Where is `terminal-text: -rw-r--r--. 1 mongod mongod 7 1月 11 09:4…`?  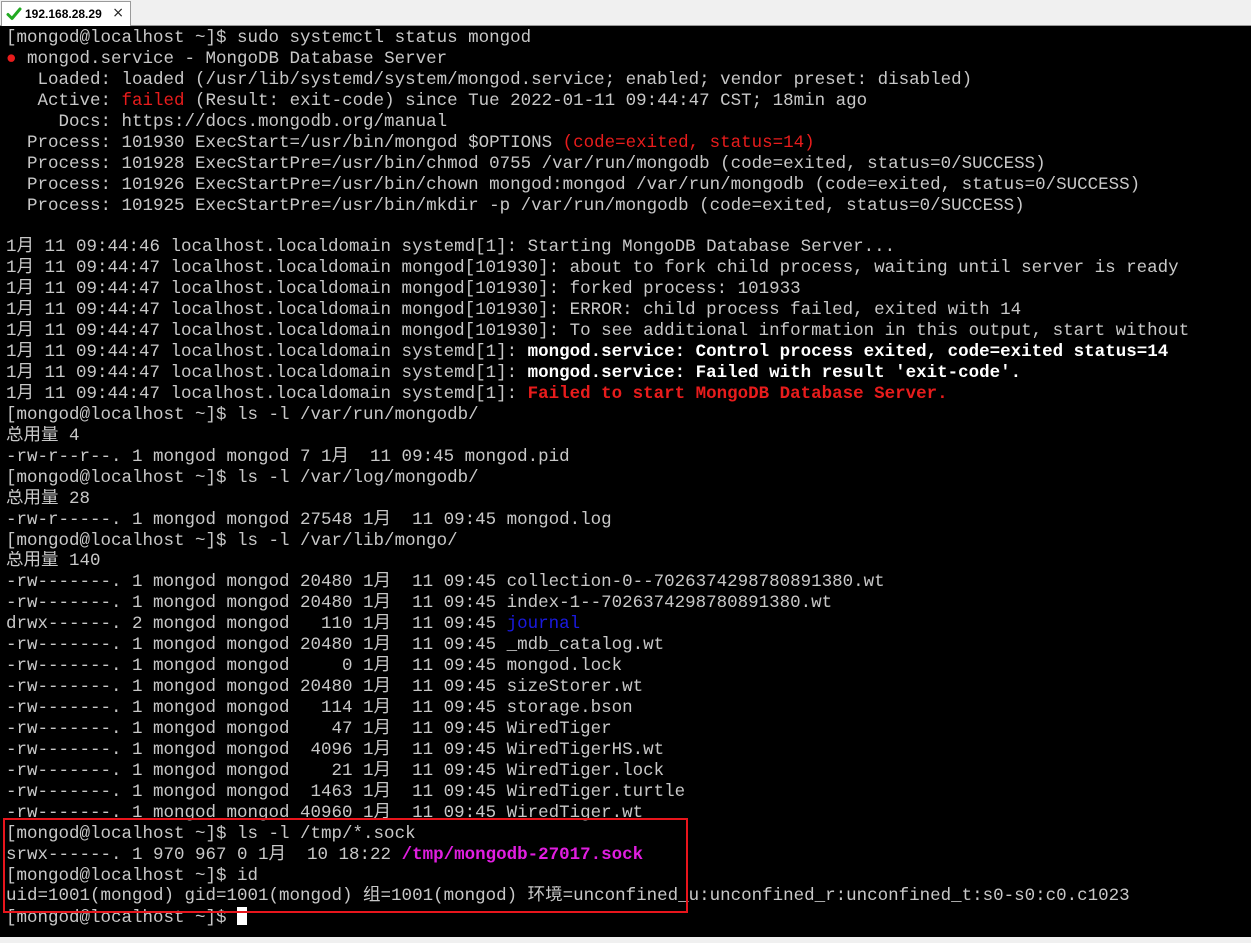 terminal-text: -rw-r--r--. 1 mongod mongod 7 1月 11 09:4… is located at coordinates (288, 456).